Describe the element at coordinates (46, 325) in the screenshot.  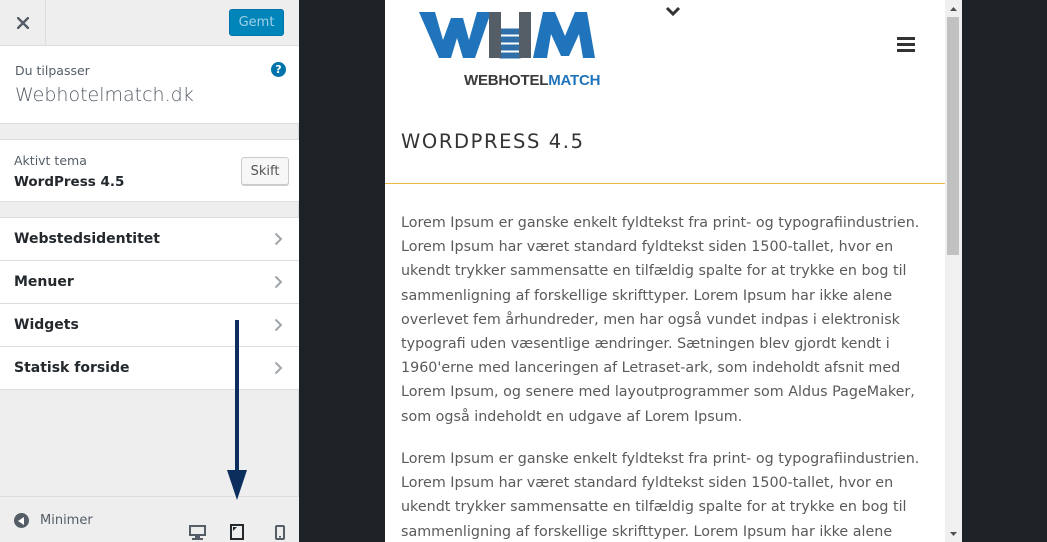
I see `panel-label: Widgets` at that location.